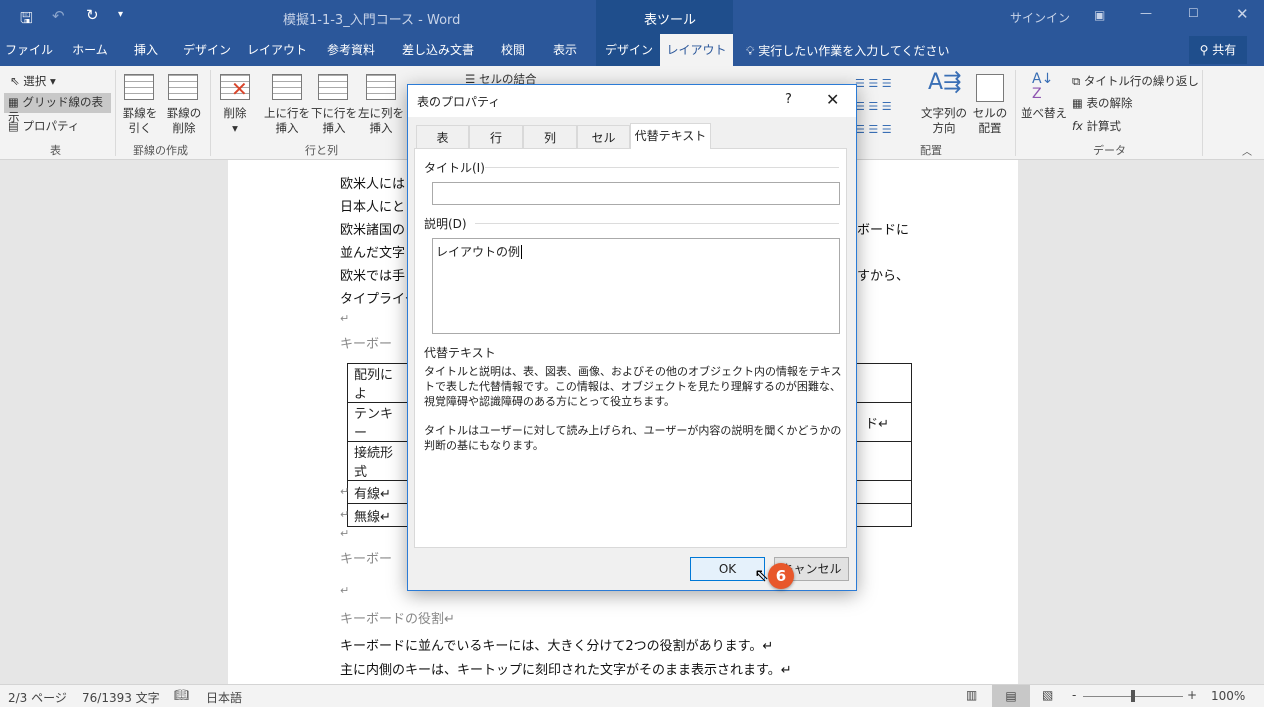 The width and height of the screenshot is (1264, 707). What do you see at coordinates (632, 695) in the screenshot?
I see `status-bar: 2/3 ページ 76/1393 文字 📖︎ 日本語 ▥ ▤ ▧ - + 100%` at bounding box center [632, 695].